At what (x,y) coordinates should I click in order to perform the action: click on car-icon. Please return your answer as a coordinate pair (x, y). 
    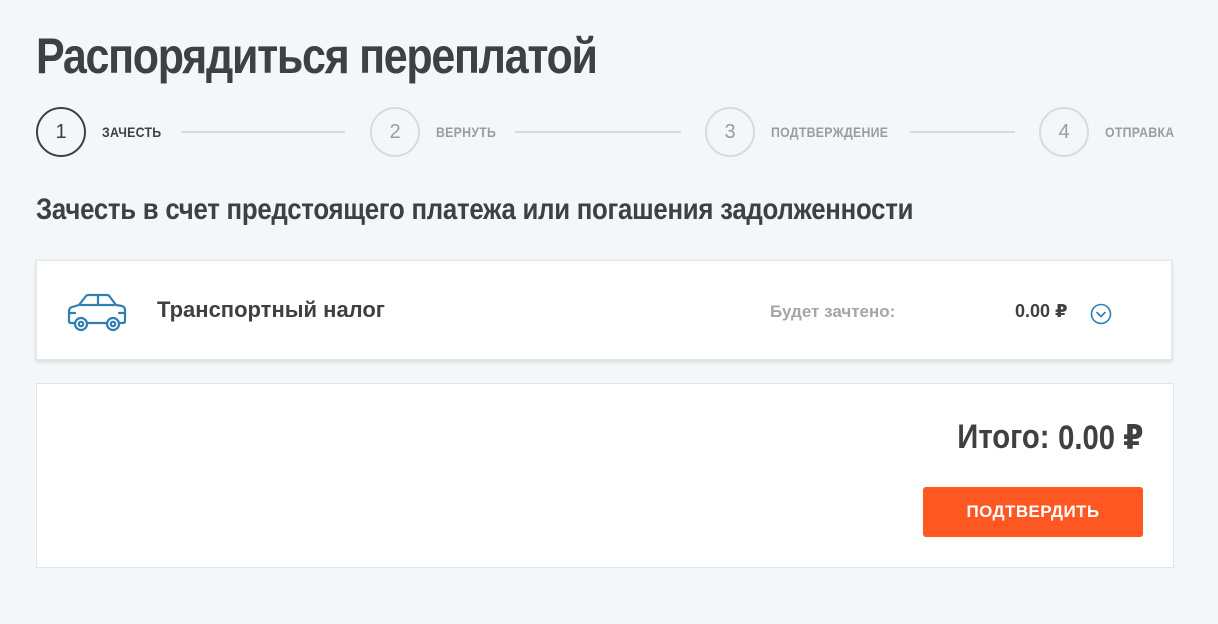
    Looking at the image, I should click on (97, 313).